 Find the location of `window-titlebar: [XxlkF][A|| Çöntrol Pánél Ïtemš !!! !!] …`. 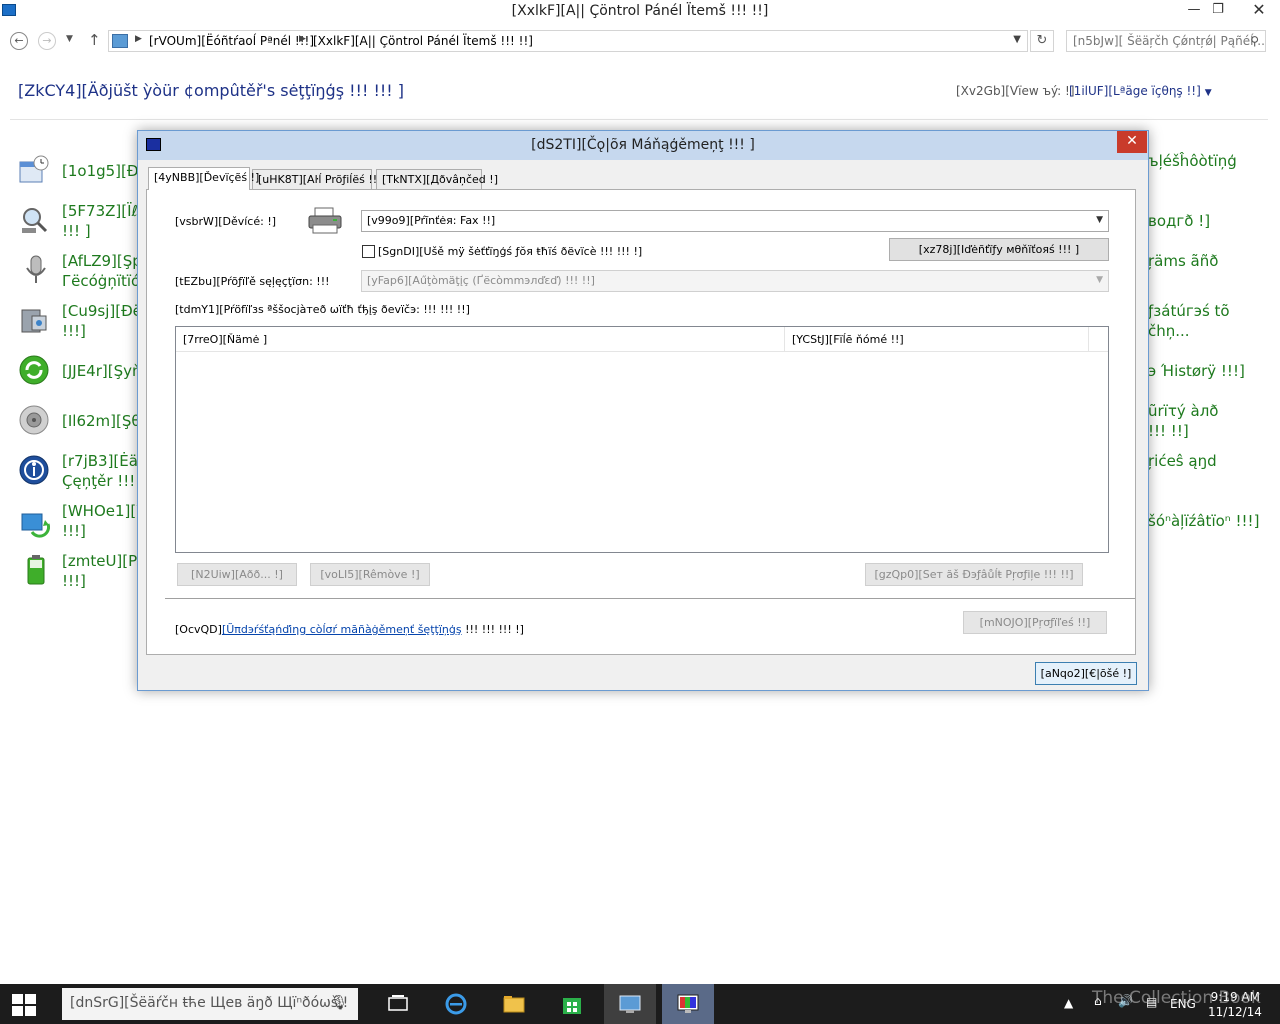

window-titlebar: [XxlkF][A|| Çöntrol Pánél Ïtemš !!! !!] … is located at coordinates (640, 12).